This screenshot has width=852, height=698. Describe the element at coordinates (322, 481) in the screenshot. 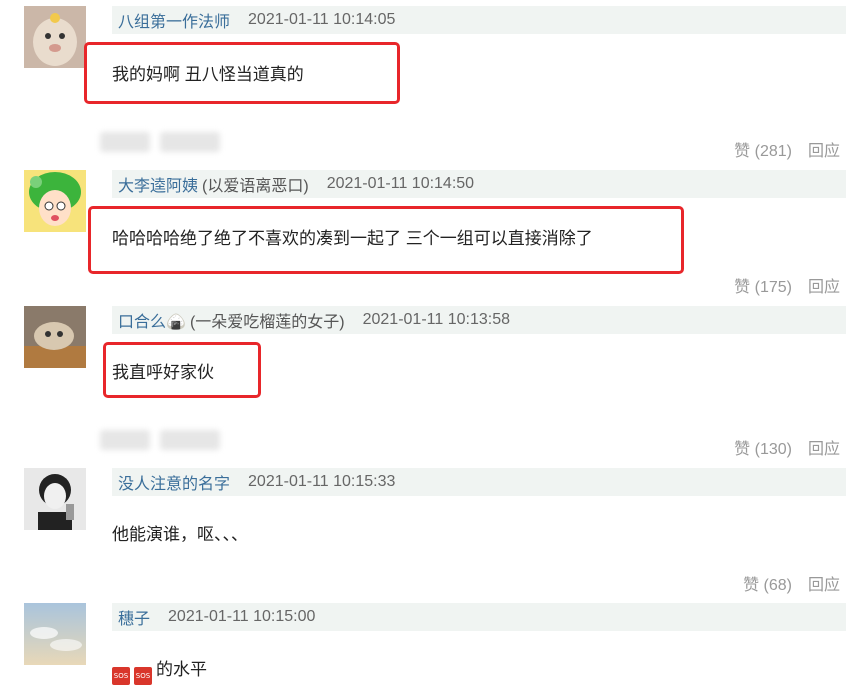

I see `timestamp: 2021-01-11 10:15:33` at that location.